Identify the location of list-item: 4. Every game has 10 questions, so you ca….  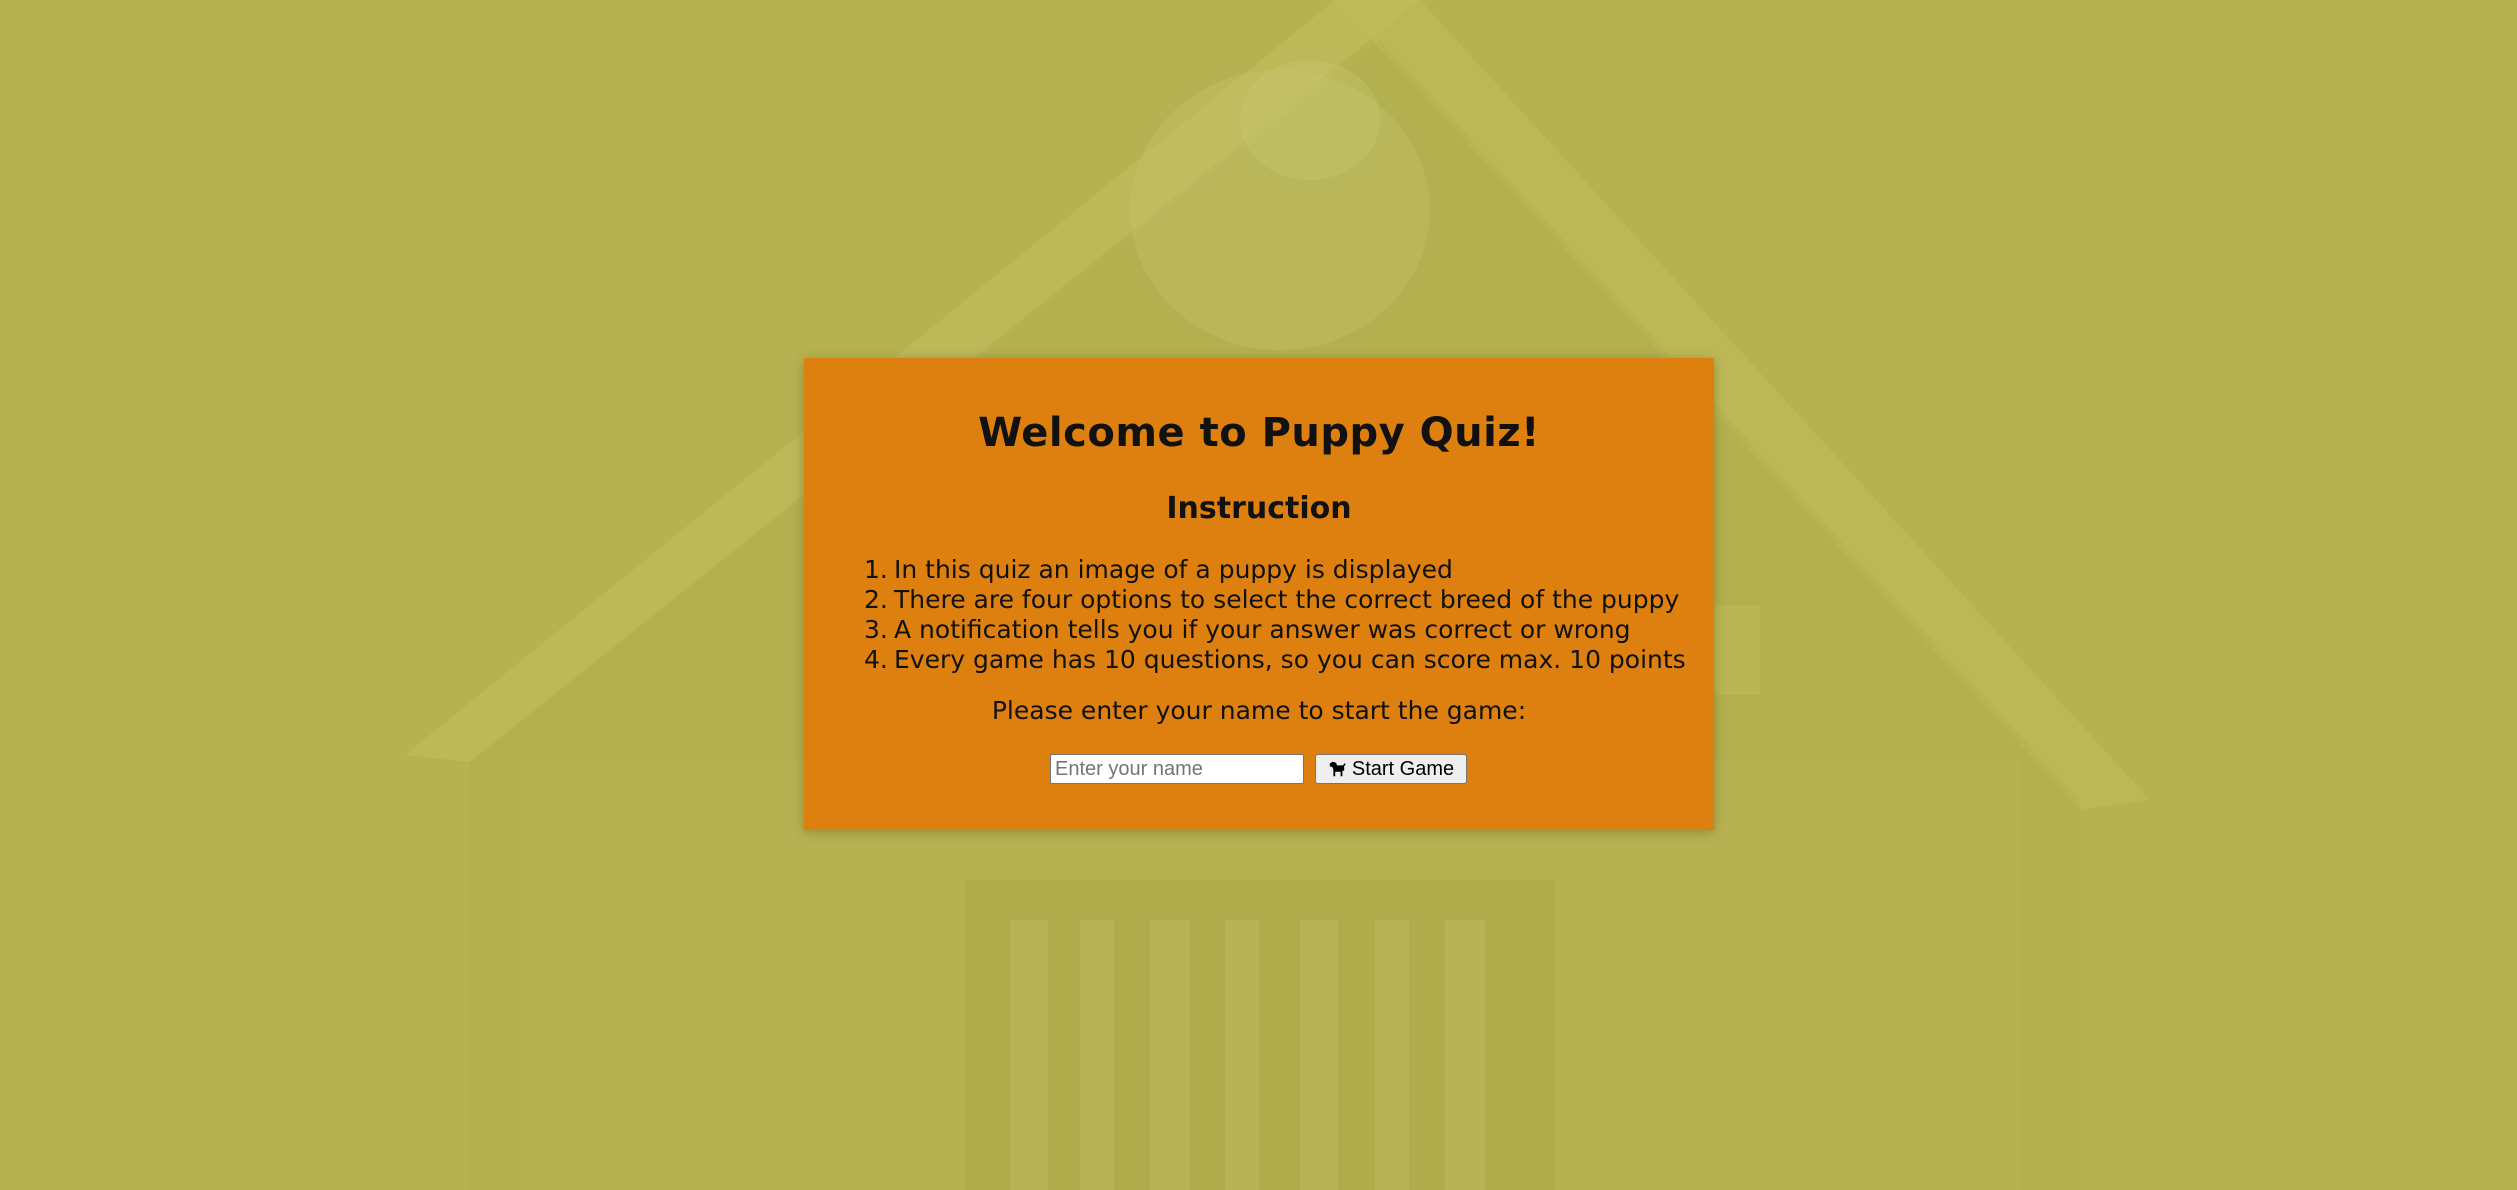
(1275, 660).